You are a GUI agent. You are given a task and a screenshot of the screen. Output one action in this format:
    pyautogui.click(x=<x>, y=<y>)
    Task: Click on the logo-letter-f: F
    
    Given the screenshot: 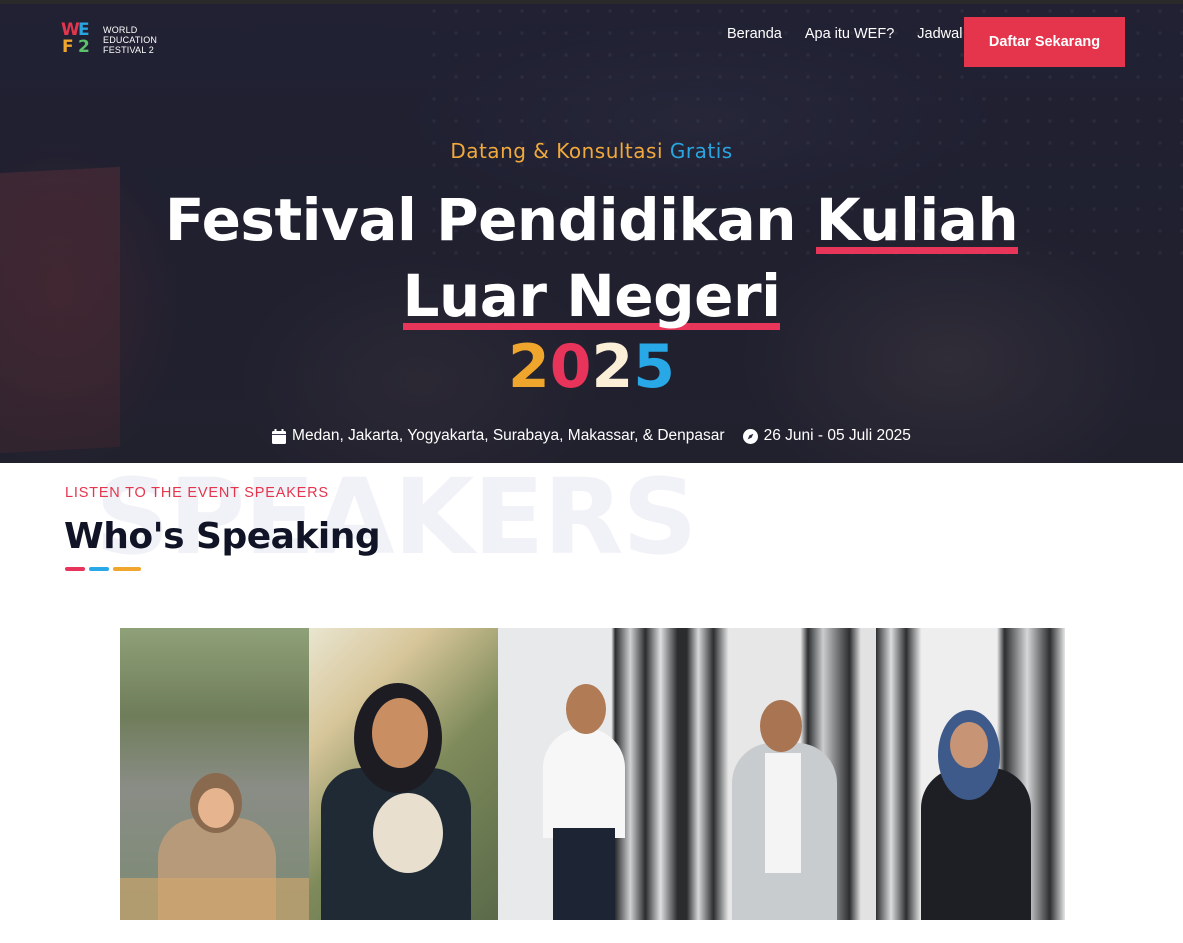 What is the action you would take?
    pyautogui.click(x=68, y=47)
    